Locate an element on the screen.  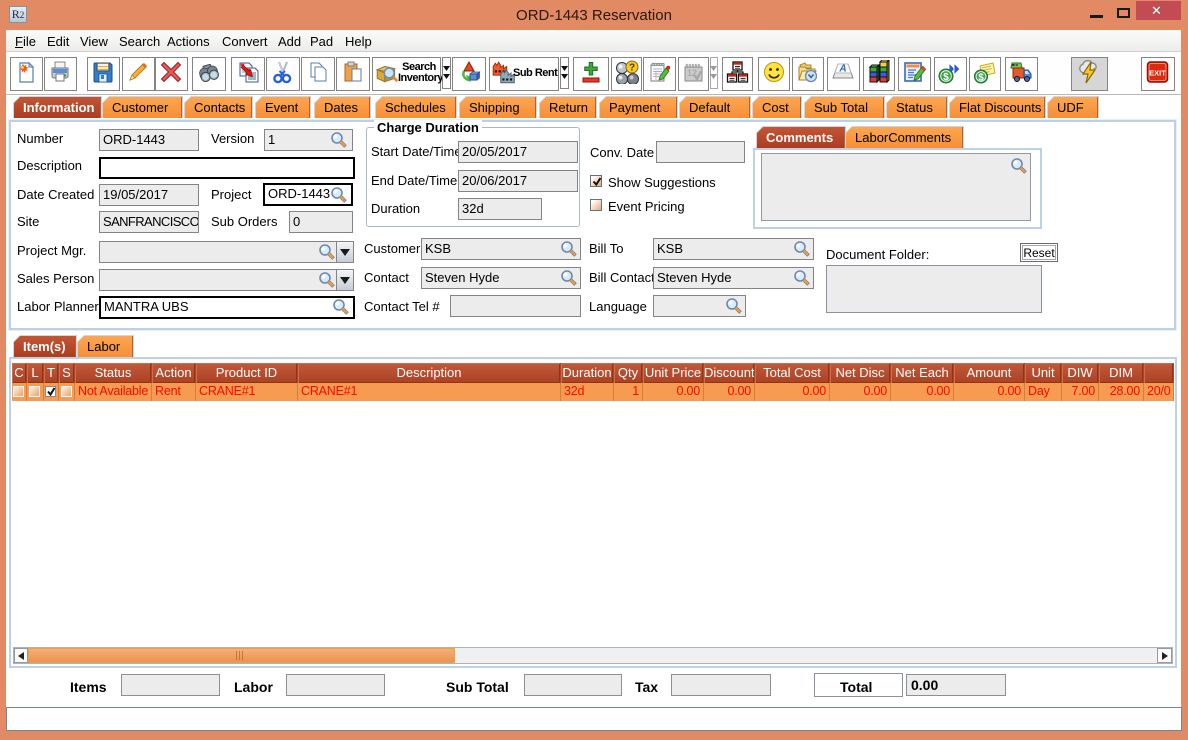
svg-text: A is located at coordinates (842, 69).